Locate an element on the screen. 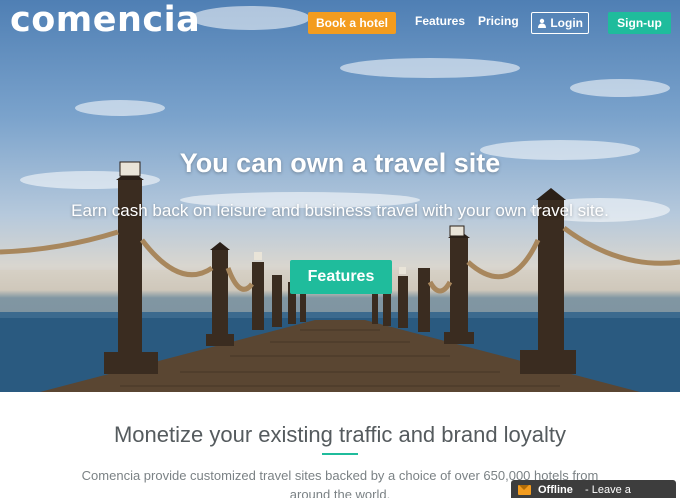  envelope-icon is located at coordinates (524, 490).